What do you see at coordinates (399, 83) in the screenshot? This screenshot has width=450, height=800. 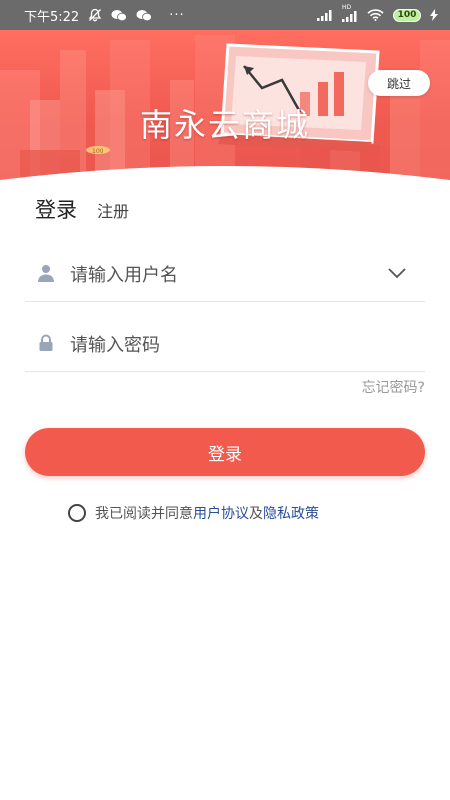 I see `skip-button: 跳过` at bounding box center [399, 83].